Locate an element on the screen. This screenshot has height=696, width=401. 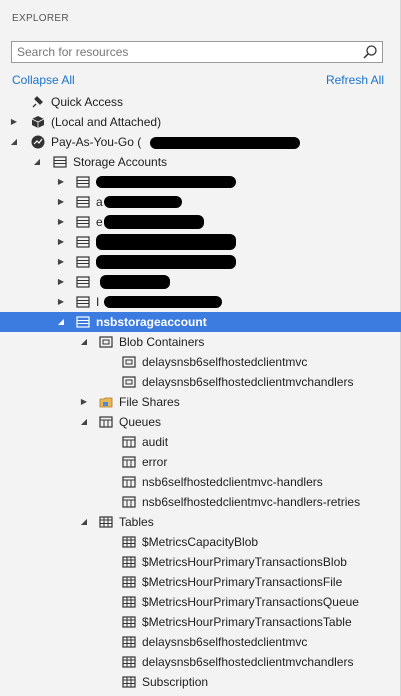
tree-item-queue: nsb6selfhostedclientmvc-handlers is located at coordinates (200, 482).